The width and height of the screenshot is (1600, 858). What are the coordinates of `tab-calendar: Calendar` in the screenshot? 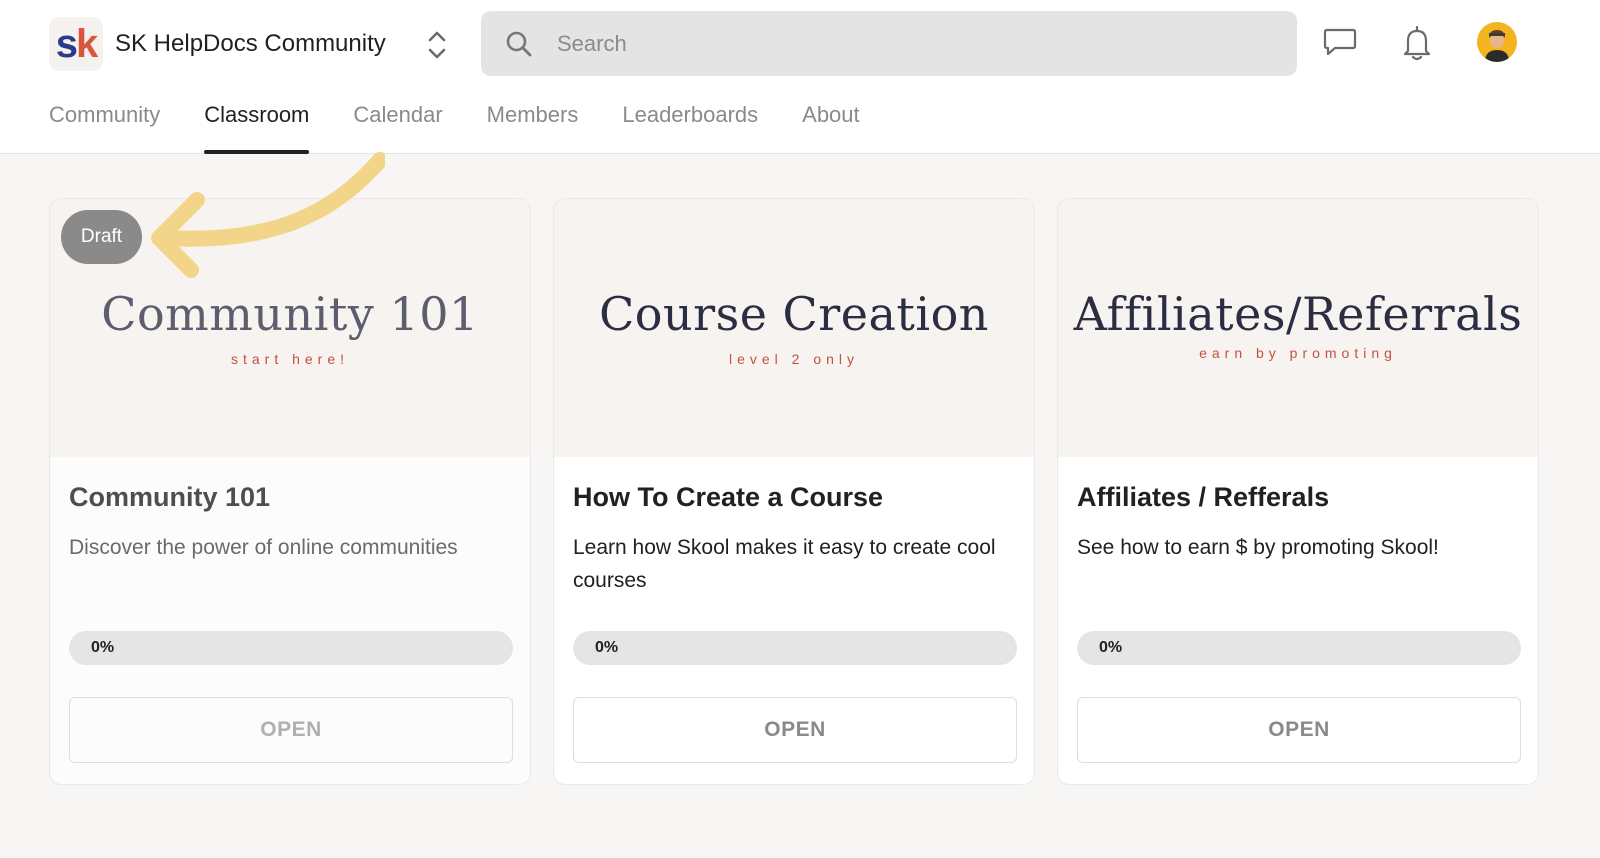 It's located at (397, 127).